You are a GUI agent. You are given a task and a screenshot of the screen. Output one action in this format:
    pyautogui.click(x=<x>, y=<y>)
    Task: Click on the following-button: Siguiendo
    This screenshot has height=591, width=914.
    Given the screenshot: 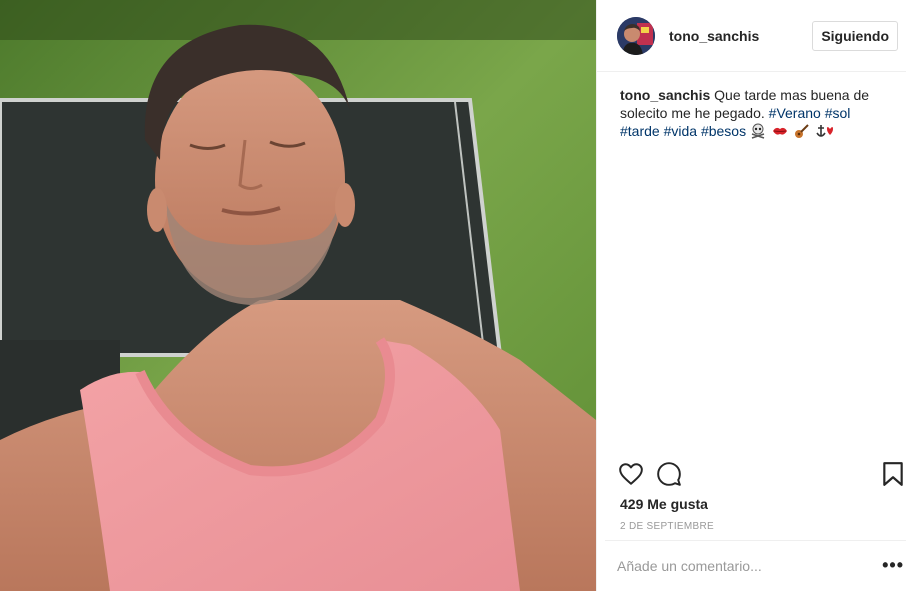 What is the action you would take?
    pyautogui.click(x=855, y=35)
    